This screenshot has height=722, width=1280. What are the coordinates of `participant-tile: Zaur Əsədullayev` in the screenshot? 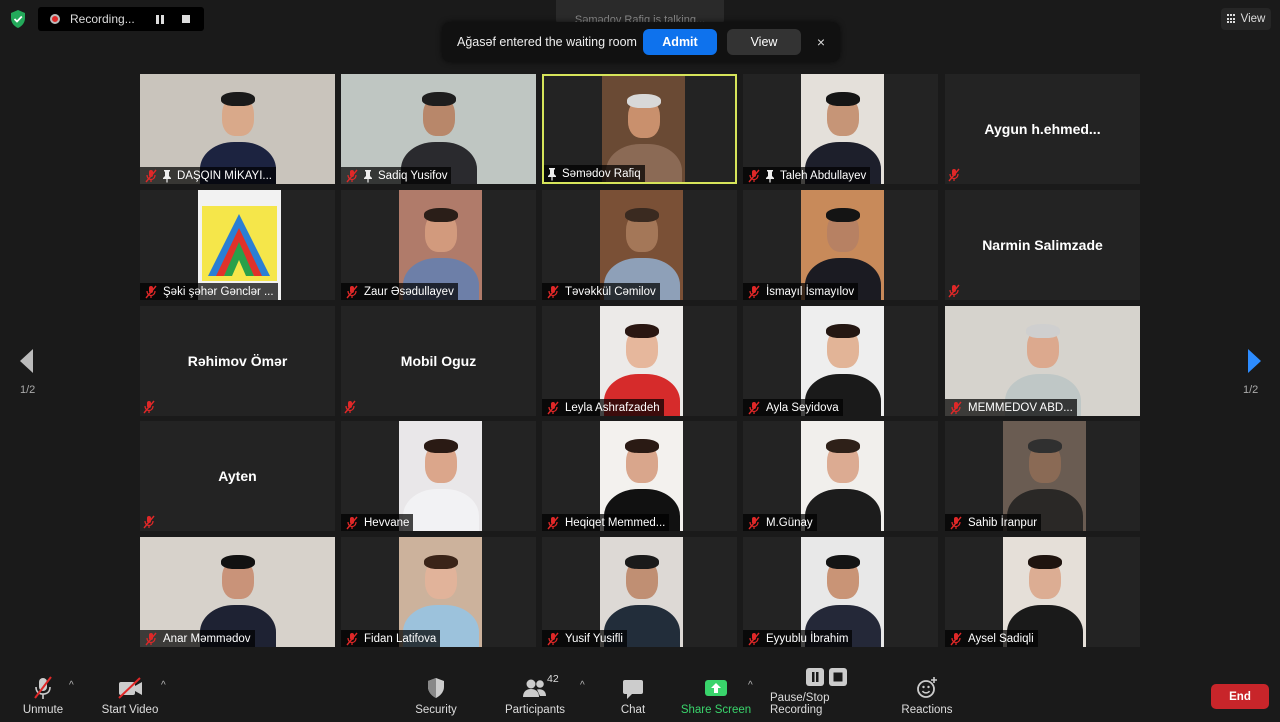 It's located at (438, 245).